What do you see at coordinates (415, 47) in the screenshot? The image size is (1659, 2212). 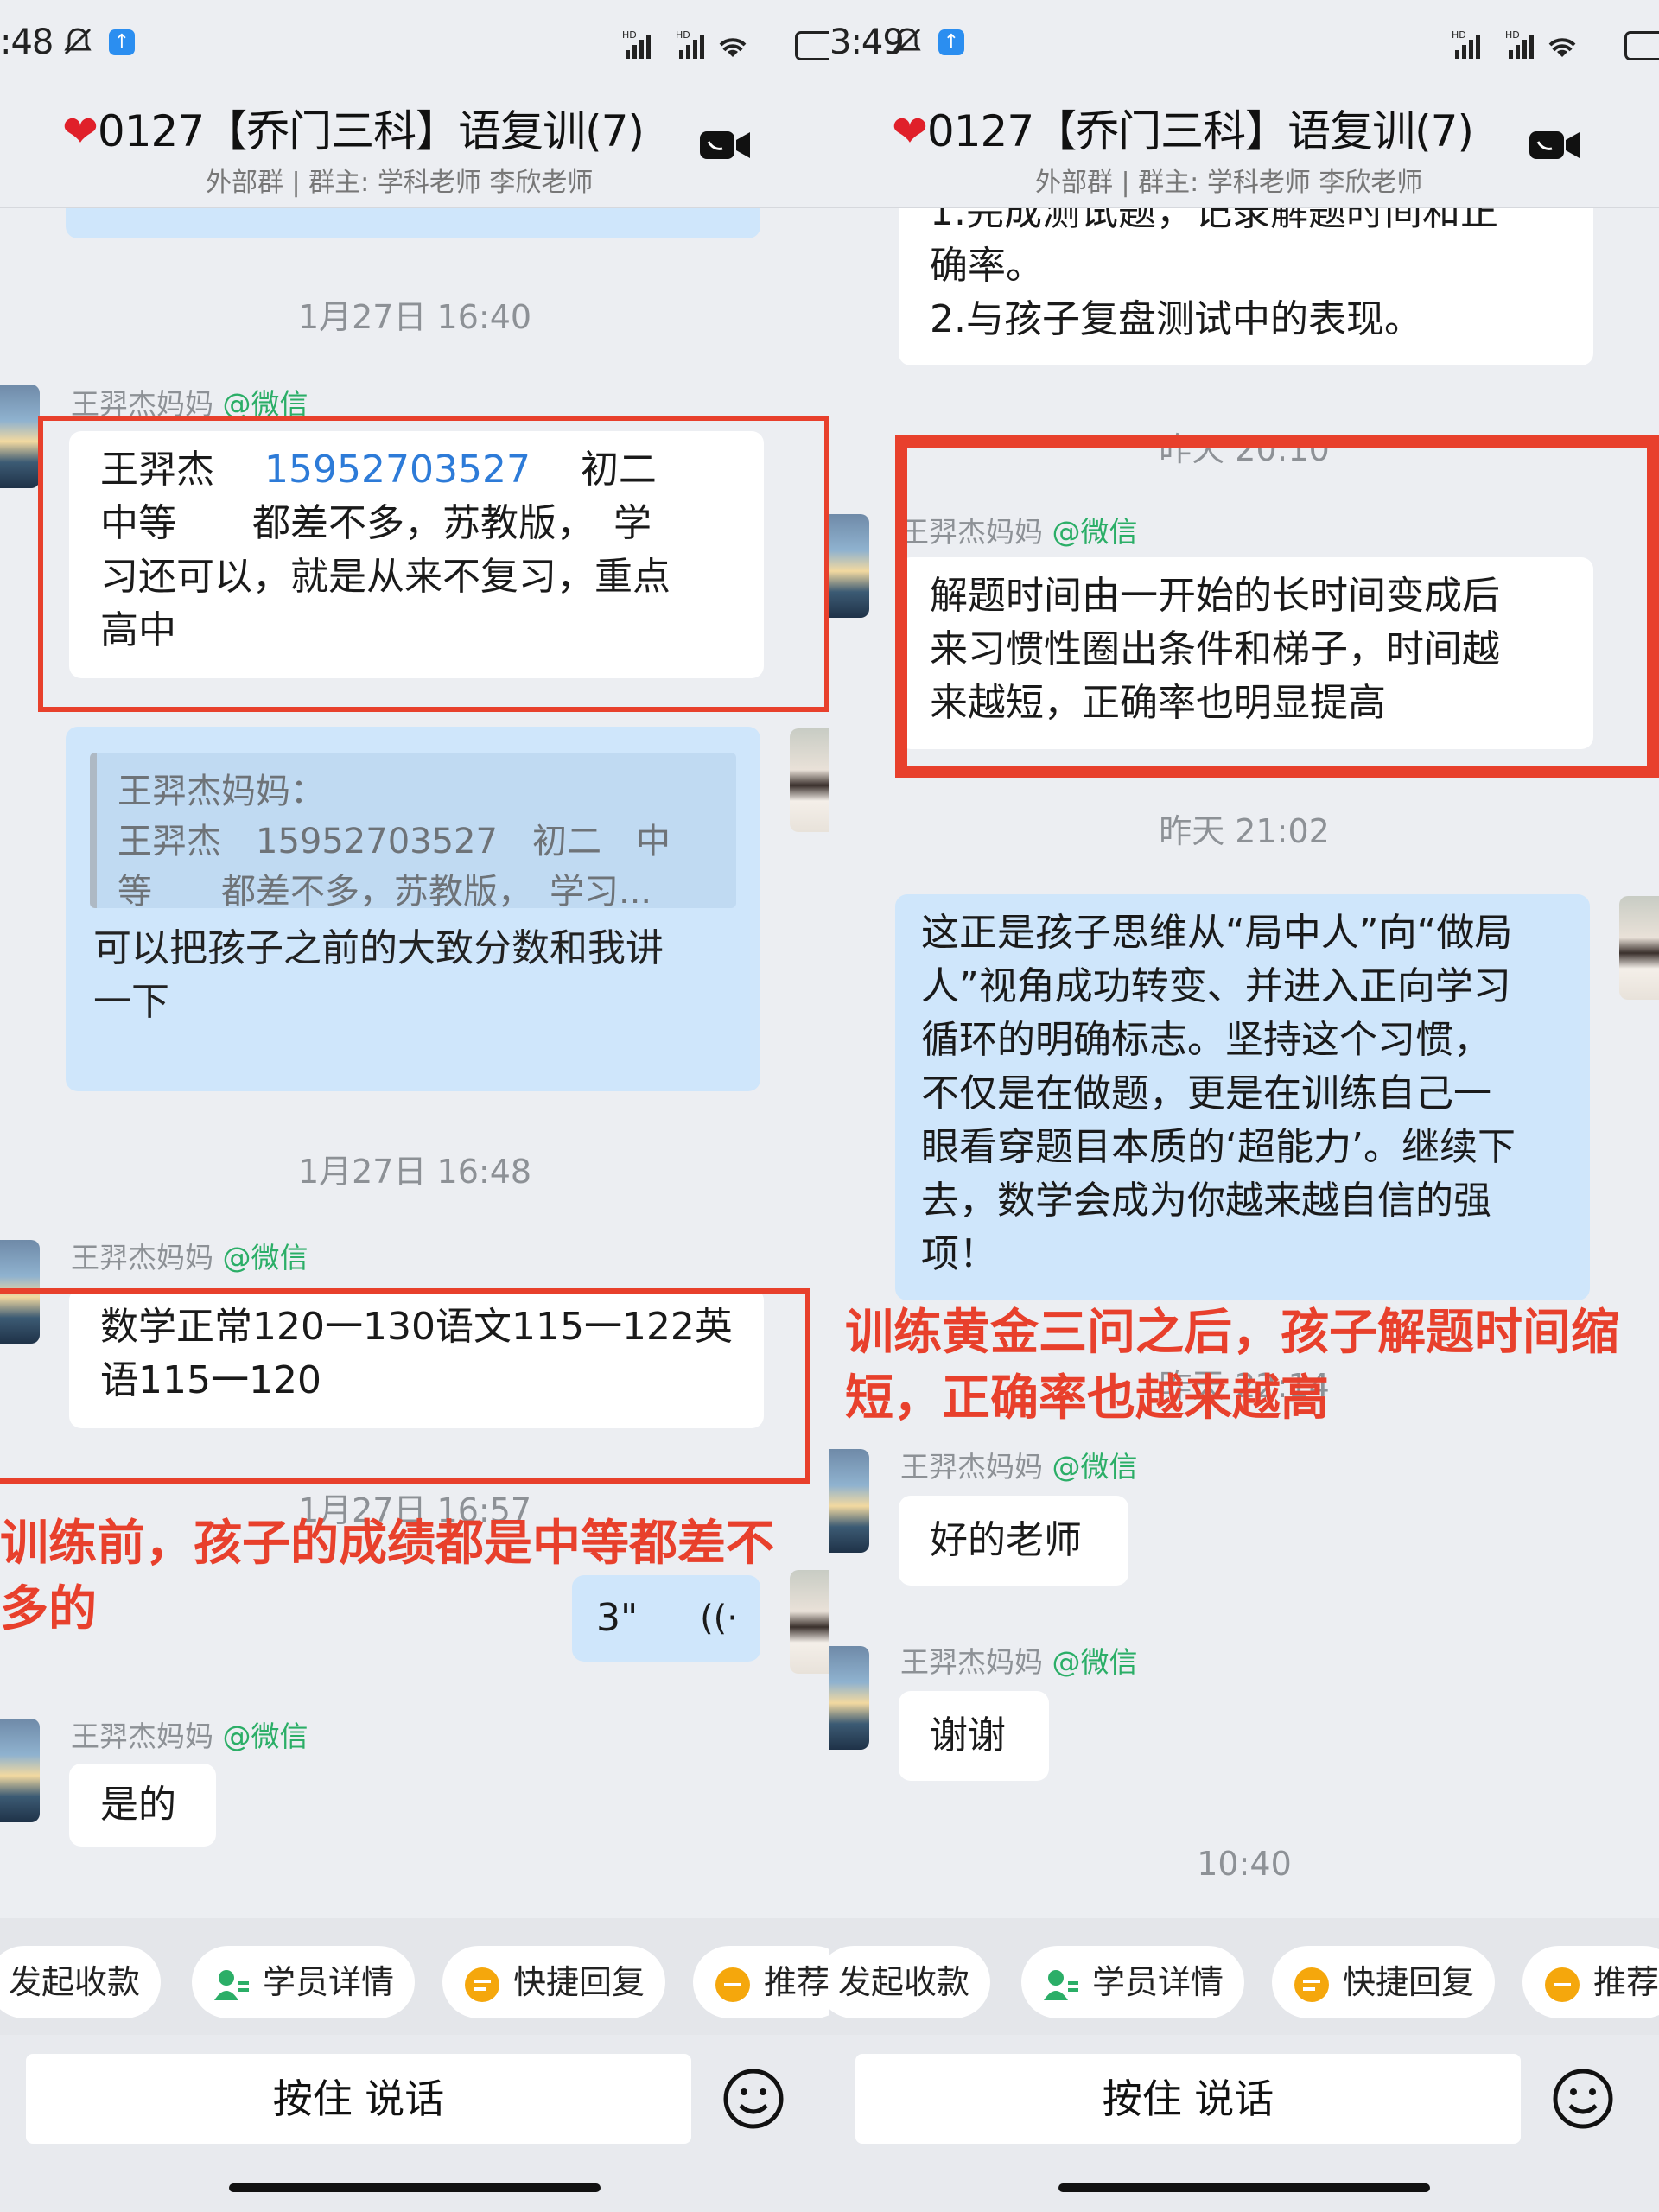 I see `status-bar: :48 ↑ HD HD` at bounding box center [415, 47].